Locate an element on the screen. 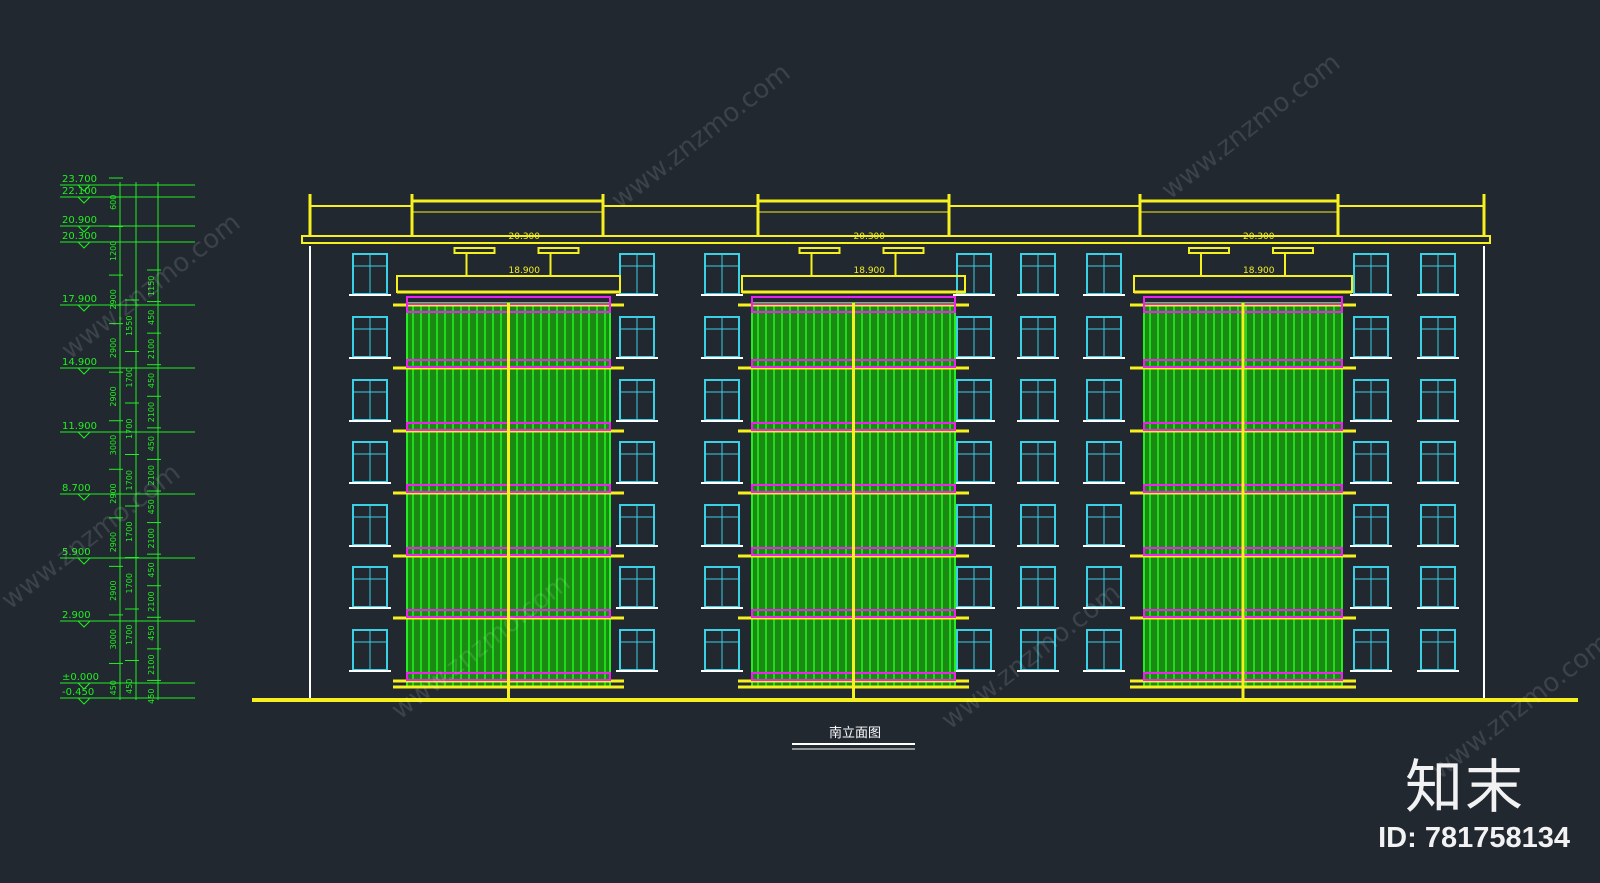 The width and height of the screenshot is (1600, 883). level-label: 11.900 is located at coordinates (79, 426).